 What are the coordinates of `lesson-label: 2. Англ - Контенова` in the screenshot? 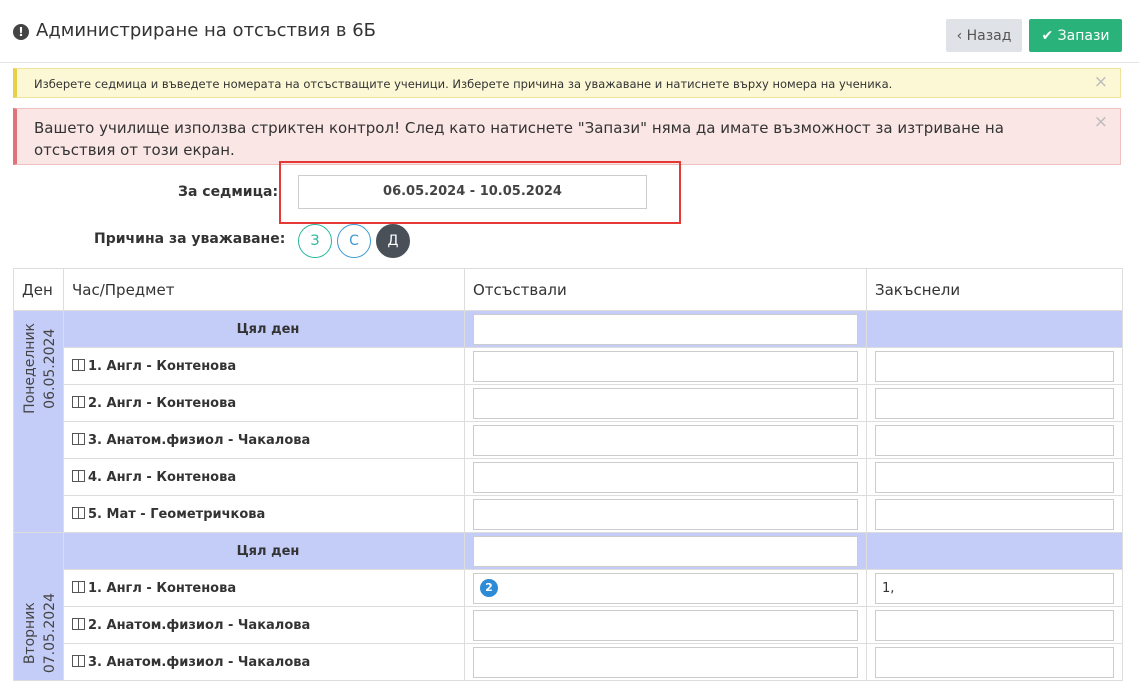 It's located at (162, 403).